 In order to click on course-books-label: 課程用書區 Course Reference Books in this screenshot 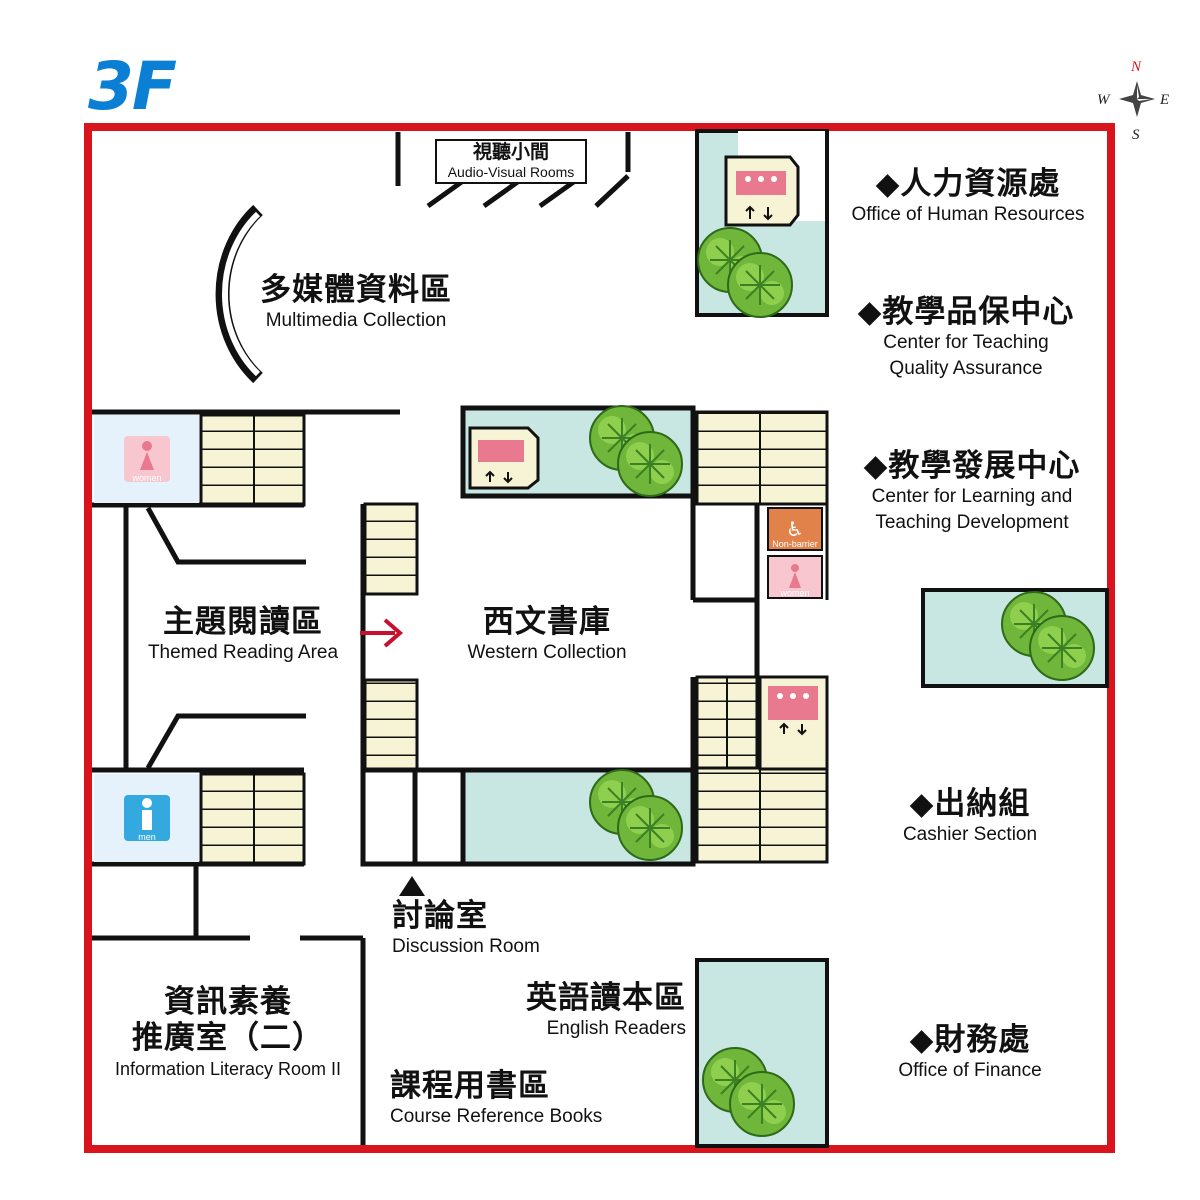, I will do `click(496, 1099)`.